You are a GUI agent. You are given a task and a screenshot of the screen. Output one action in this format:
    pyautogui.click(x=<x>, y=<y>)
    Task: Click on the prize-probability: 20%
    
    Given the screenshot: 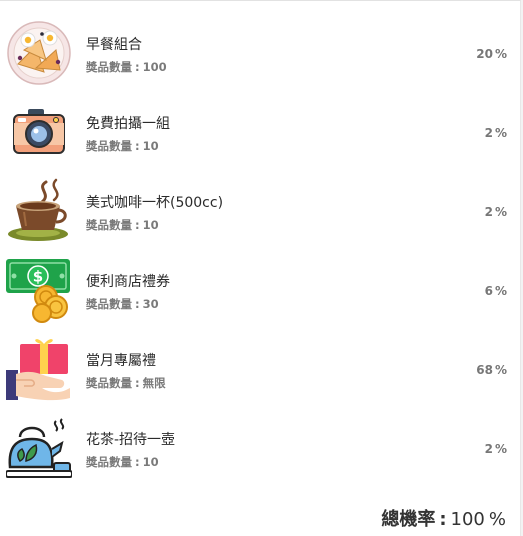 What is the action you would take?
    pyautogui.click(x=491, y=54)
    